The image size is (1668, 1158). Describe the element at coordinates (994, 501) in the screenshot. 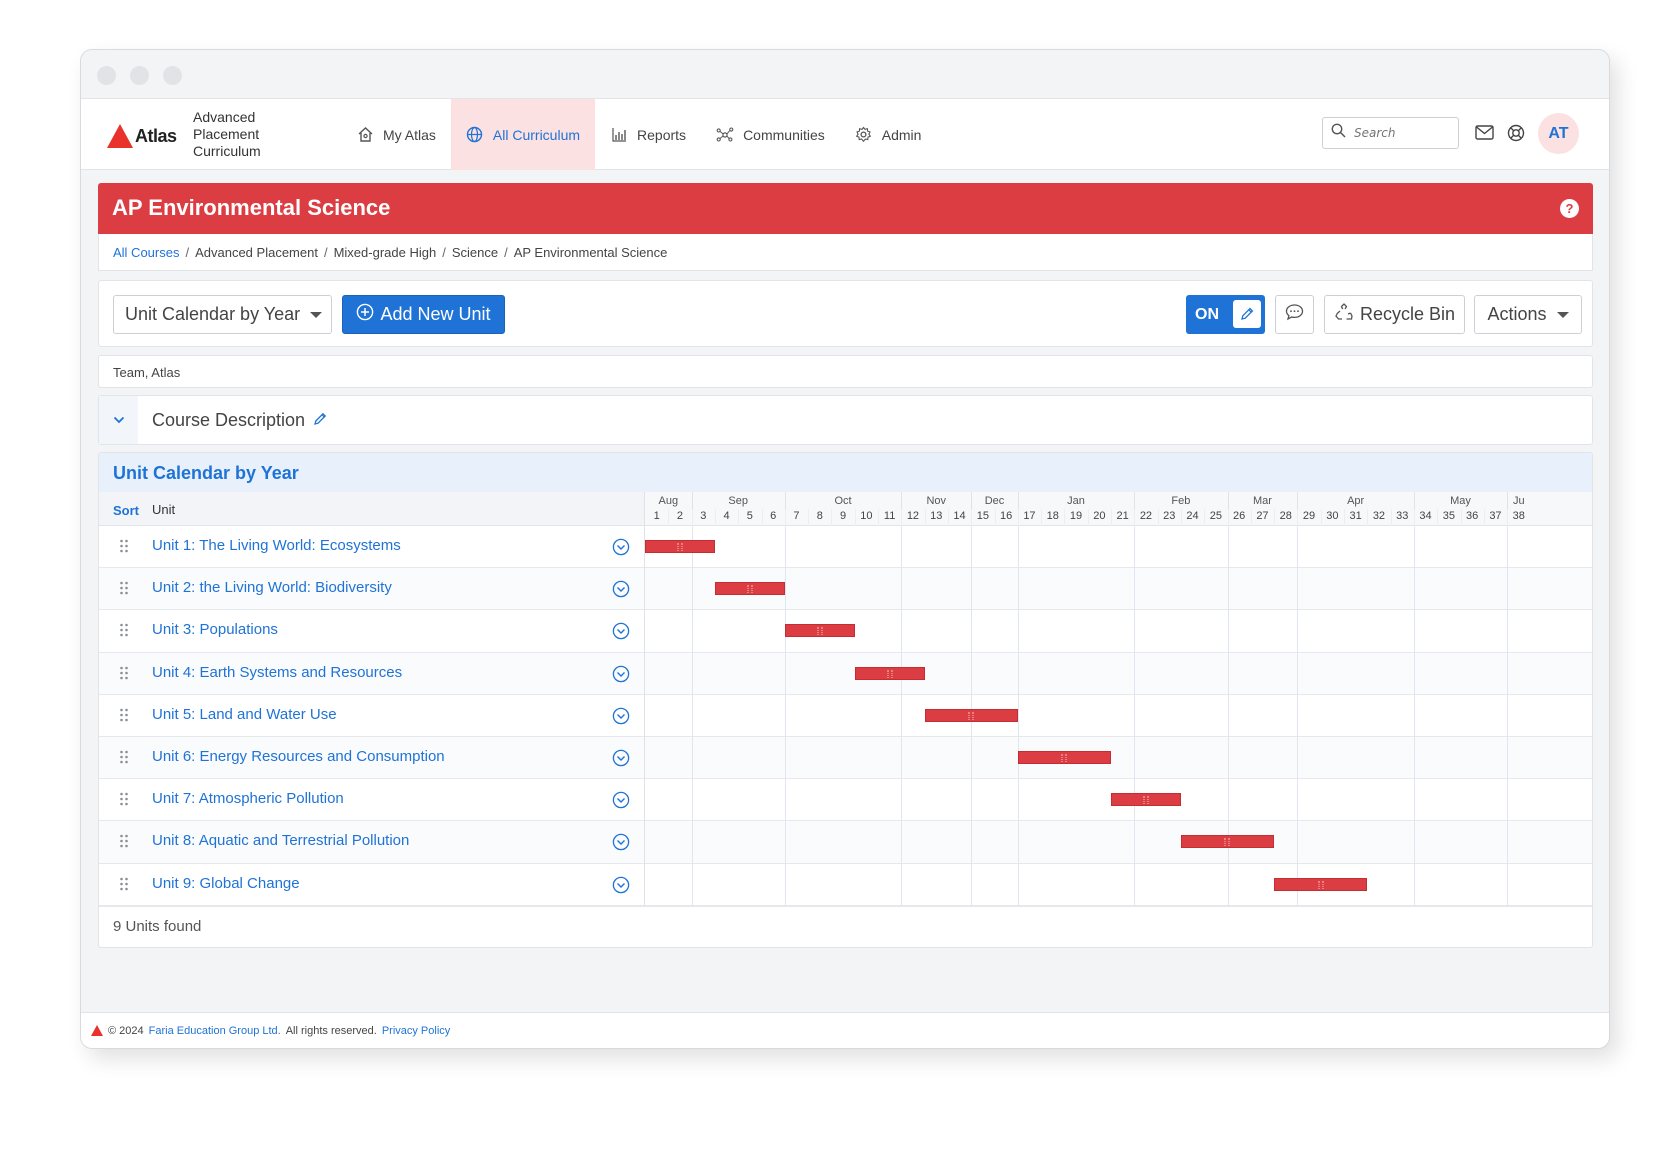

I see `month-label: Dec` at that location.